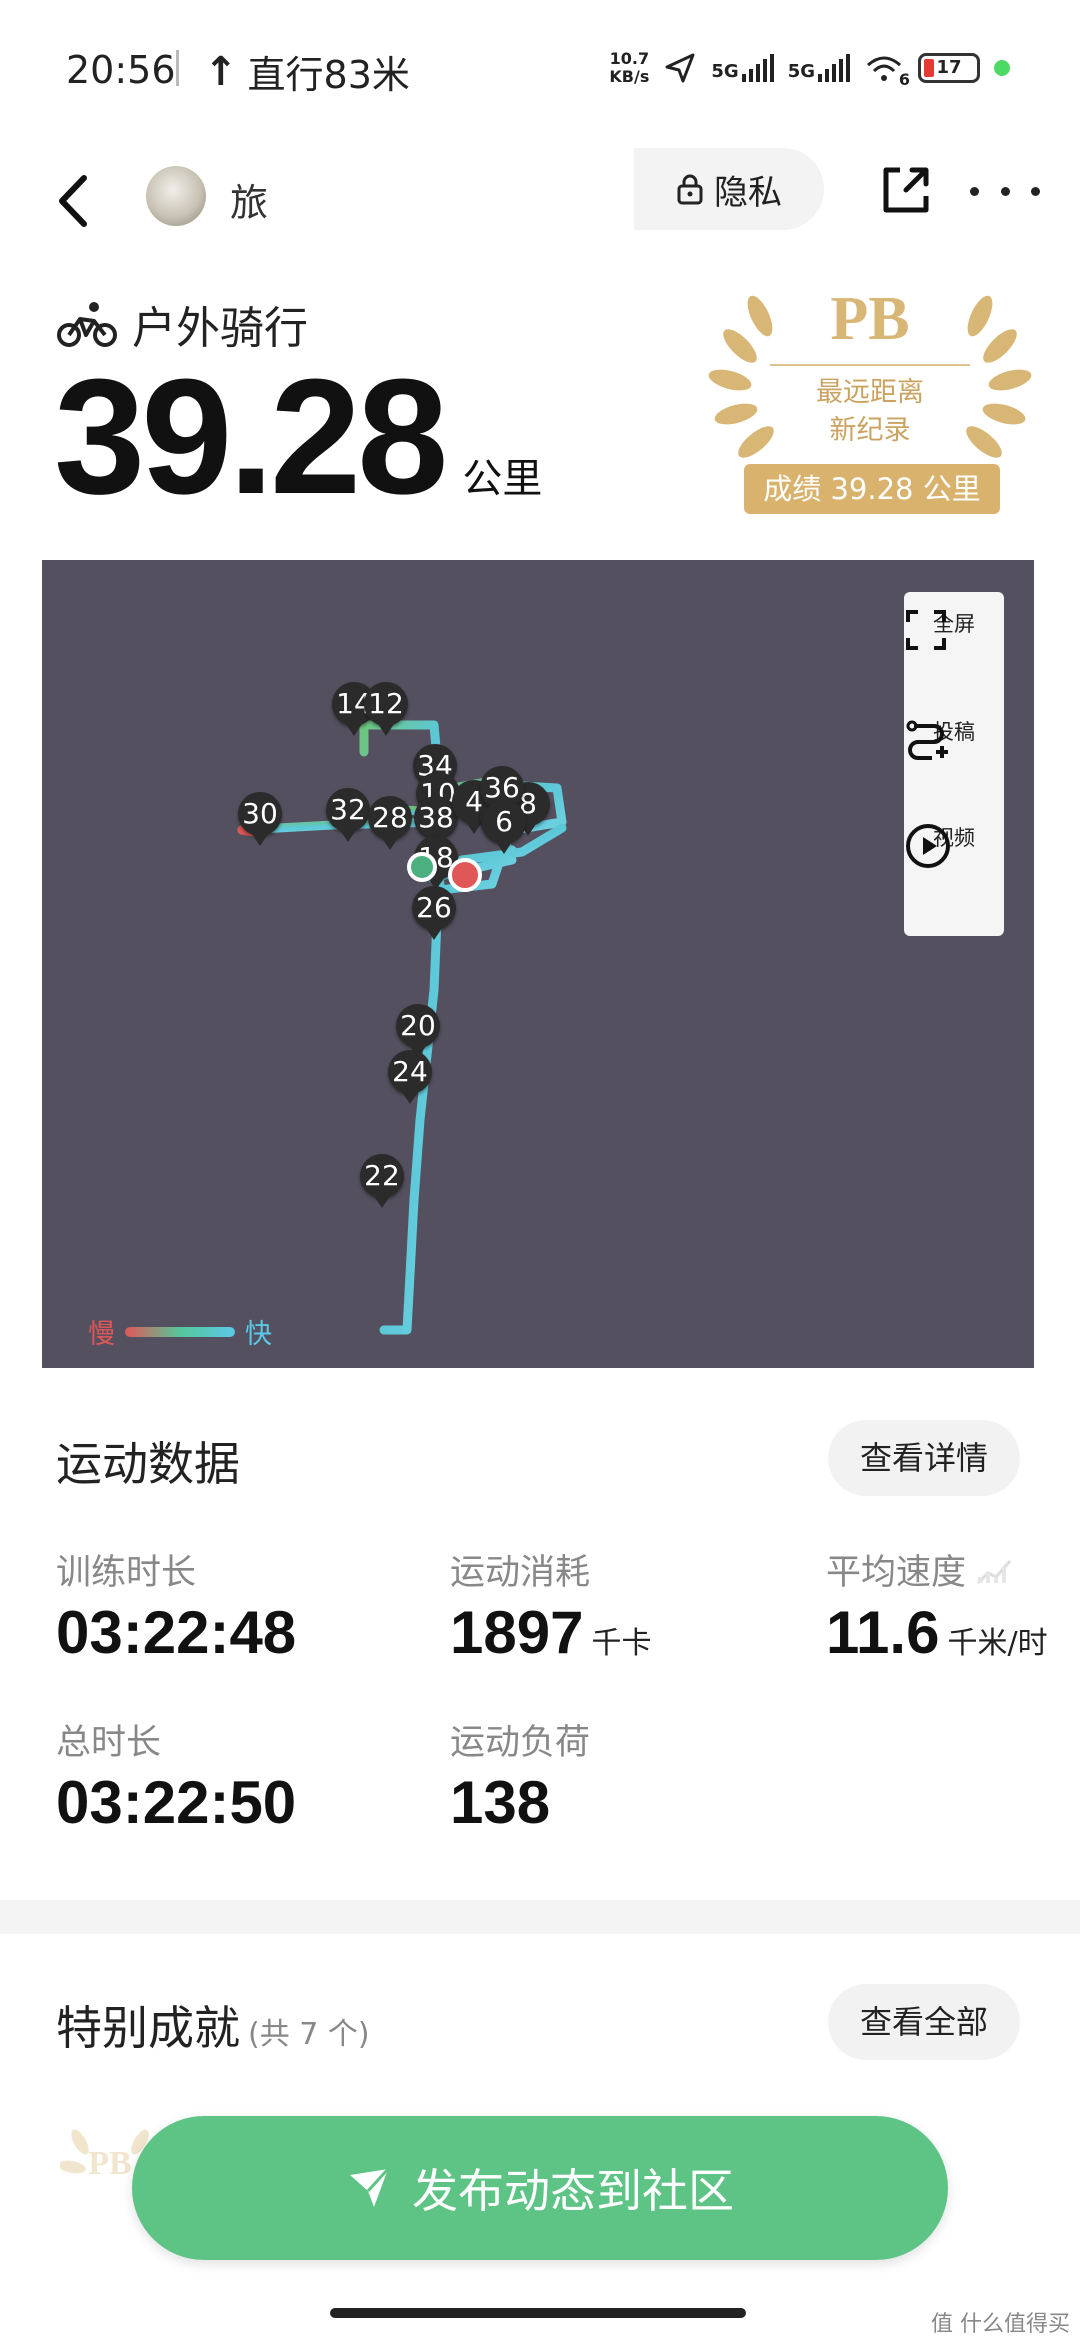 This screenshot has width=1080, height=2338. What do you see at coordinates (680, 68) in the screenshot?
I see `location-arrow-icon` at bounding box center [680, 68].